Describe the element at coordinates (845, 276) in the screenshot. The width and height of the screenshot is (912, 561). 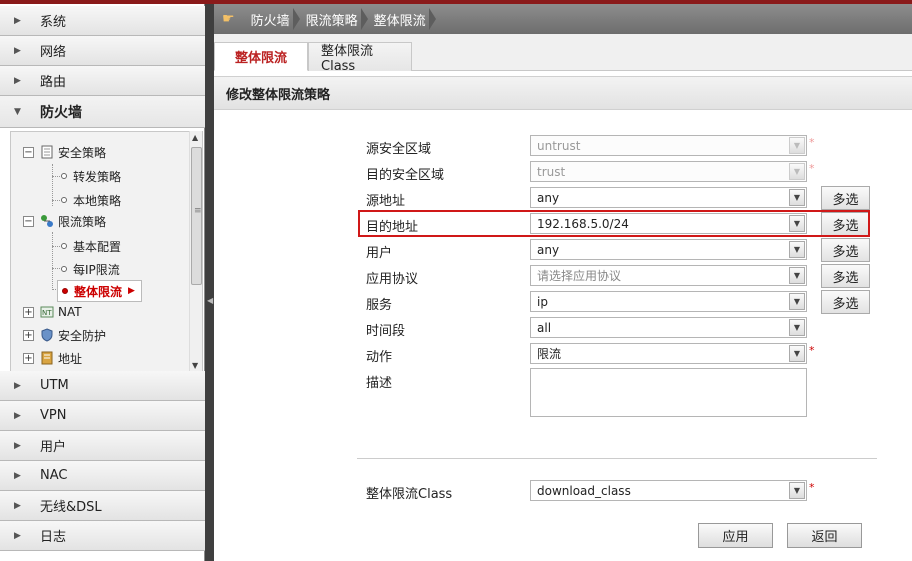
I see `app-multi-button: 多选` at that location.